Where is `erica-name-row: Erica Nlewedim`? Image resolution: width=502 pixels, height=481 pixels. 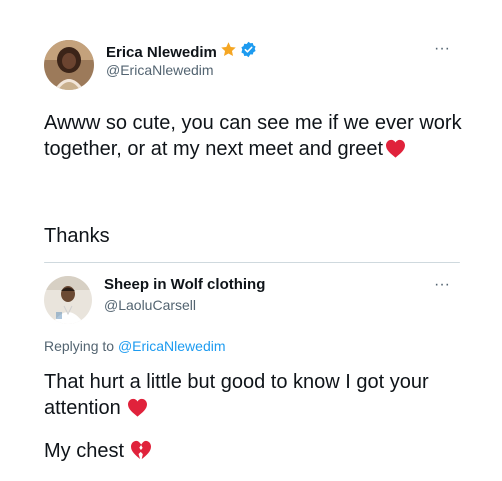
erica-name-row: Erica Nlewedim is located at coordinates (181, 52).